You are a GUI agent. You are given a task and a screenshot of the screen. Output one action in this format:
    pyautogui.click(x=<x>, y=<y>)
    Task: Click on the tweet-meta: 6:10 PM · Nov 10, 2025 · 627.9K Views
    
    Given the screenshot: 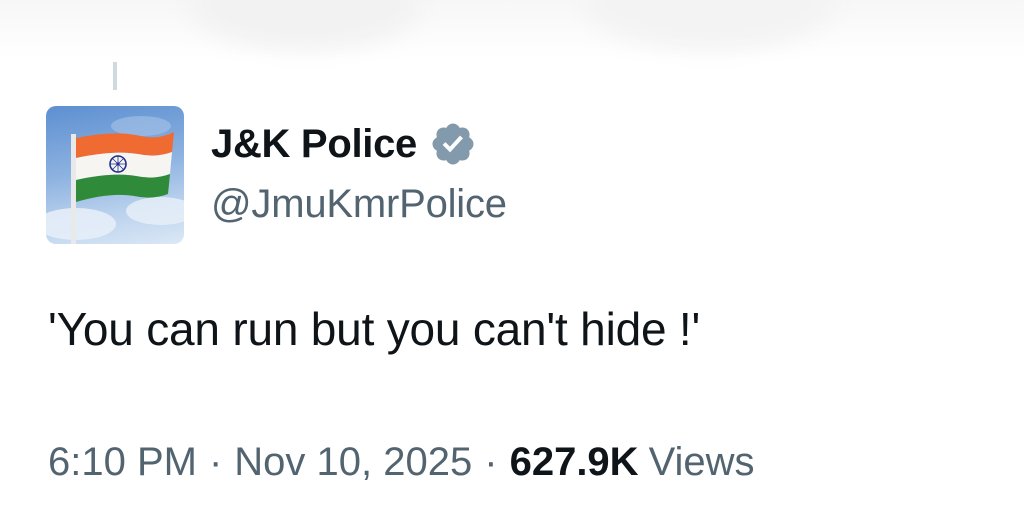 What is the action you would take?
    pyautogui.click(x=401, y=462)
    